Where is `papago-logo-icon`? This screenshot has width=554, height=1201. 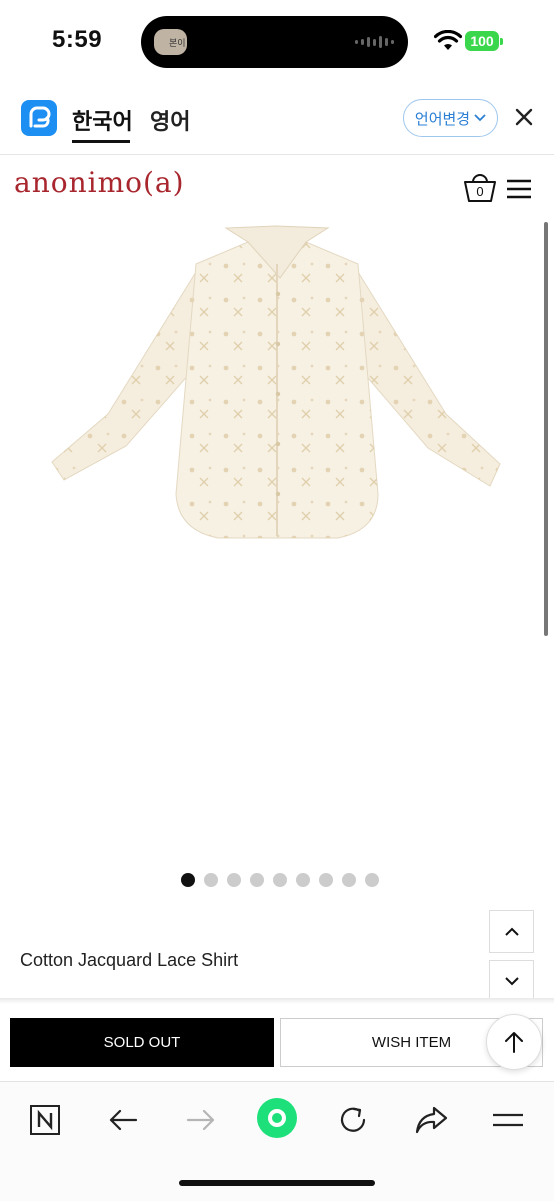 papago-logo-icon is located at coordinates (39, 118).